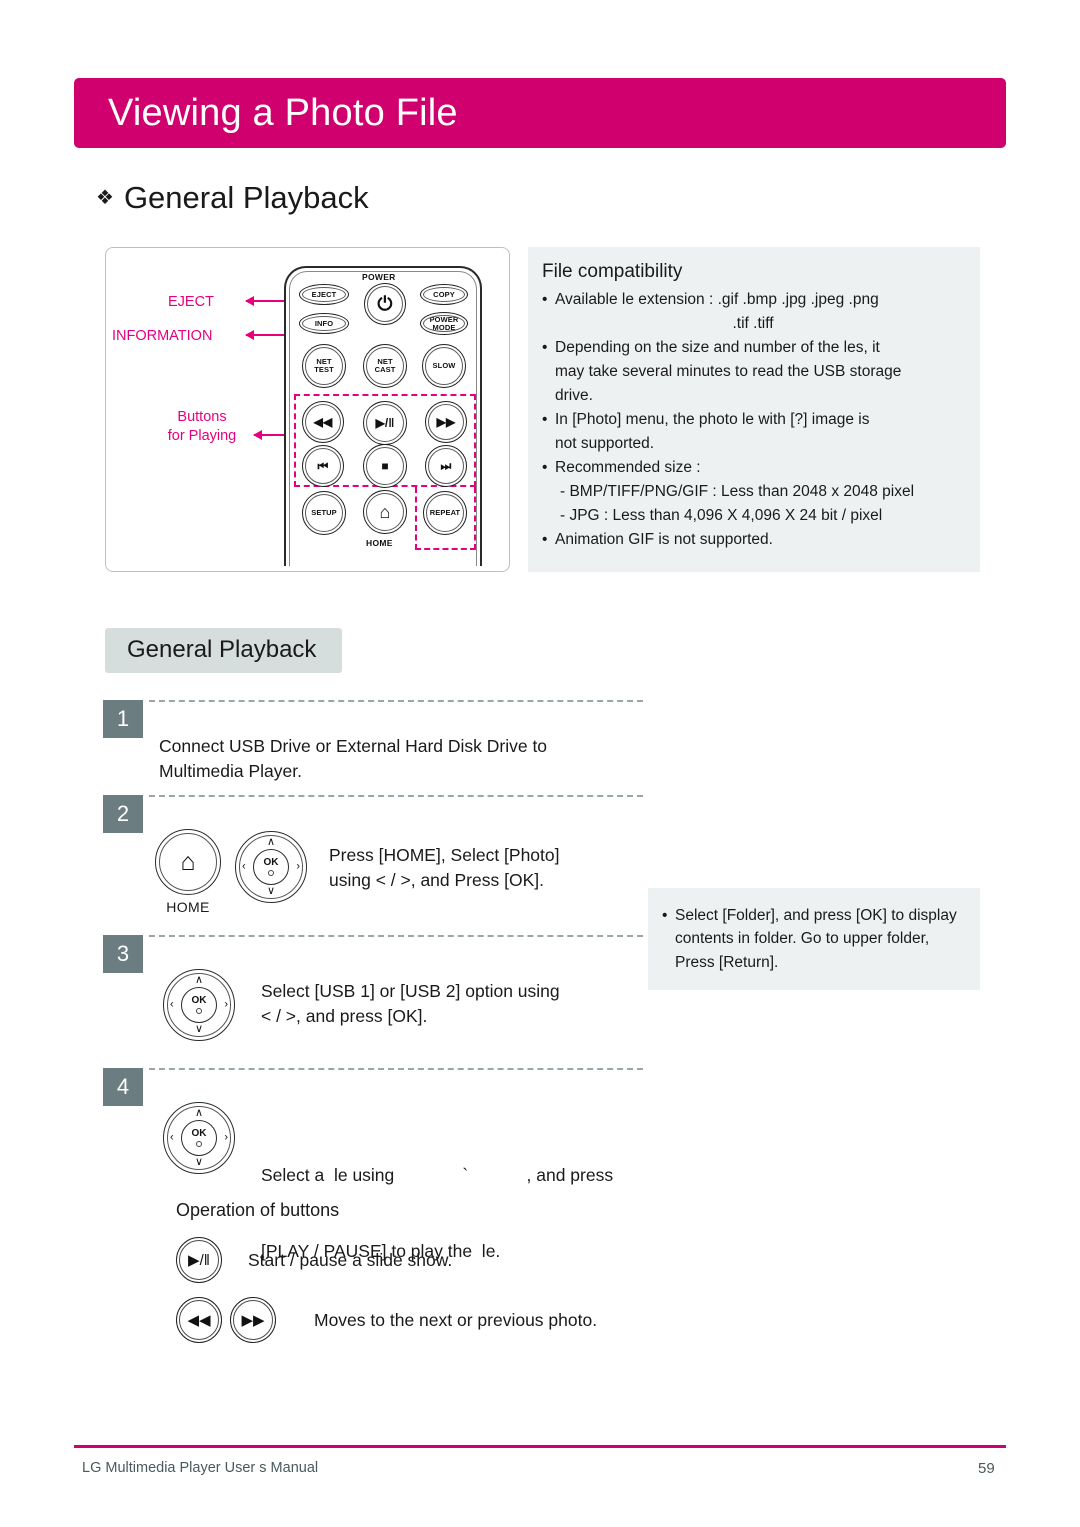  I want to click on home-button-illustration: ⌂ HOME, so click(188, 872).